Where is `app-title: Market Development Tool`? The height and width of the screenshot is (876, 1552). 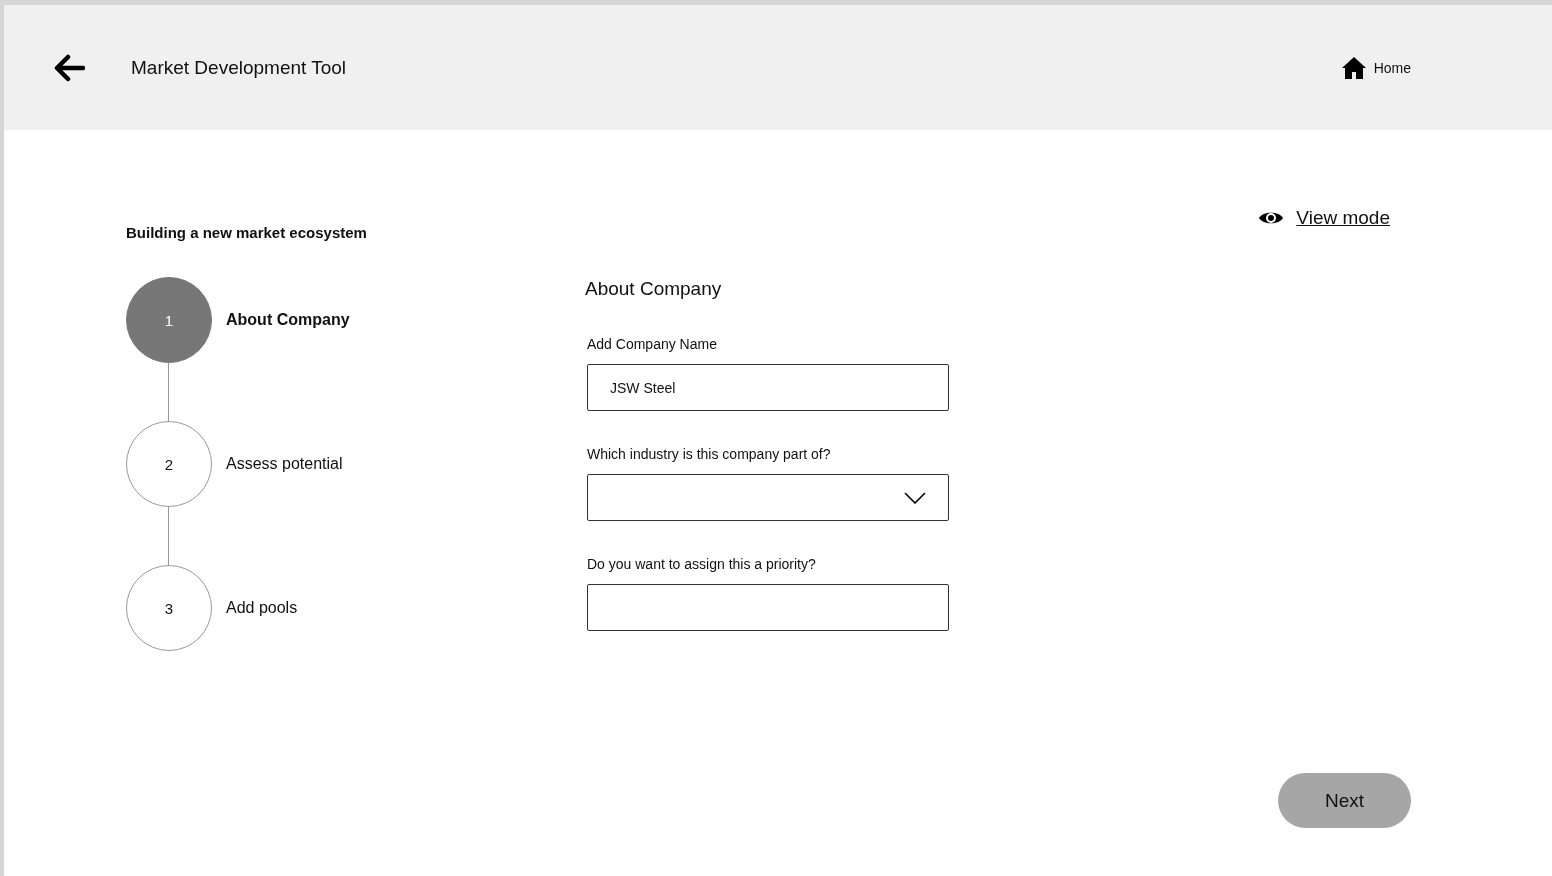
app-title: Market Development Tool is located at coordinates (239, 67).